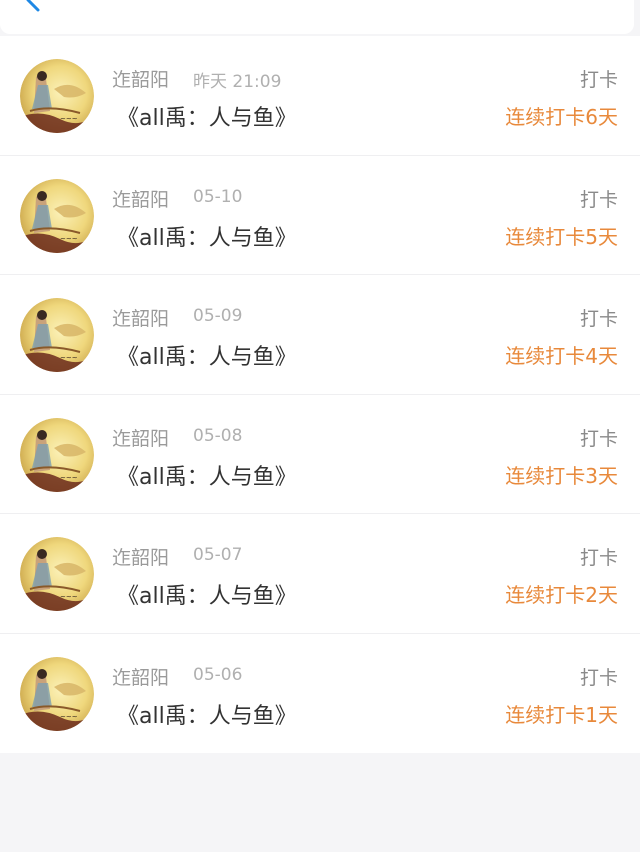 The image size is (640, 852). Describe the element at coordinates (561, 475) in the screenshot. I see `streak-count: 连续打卡3天` at that location.